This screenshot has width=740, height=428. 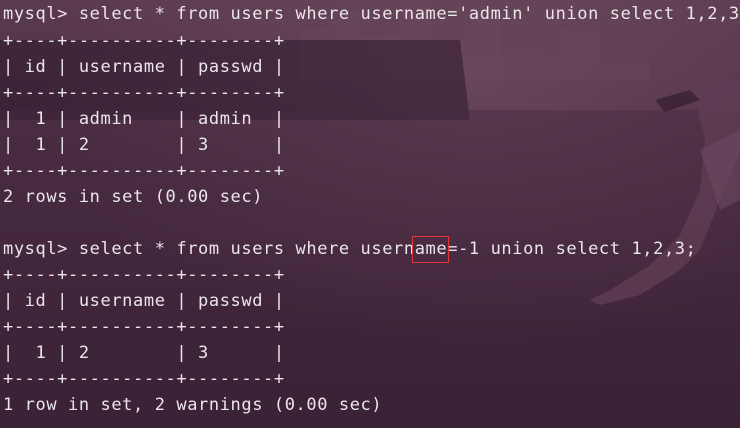 I want to click on highlighted-injection-value: -1, so click(x=469, y=249).